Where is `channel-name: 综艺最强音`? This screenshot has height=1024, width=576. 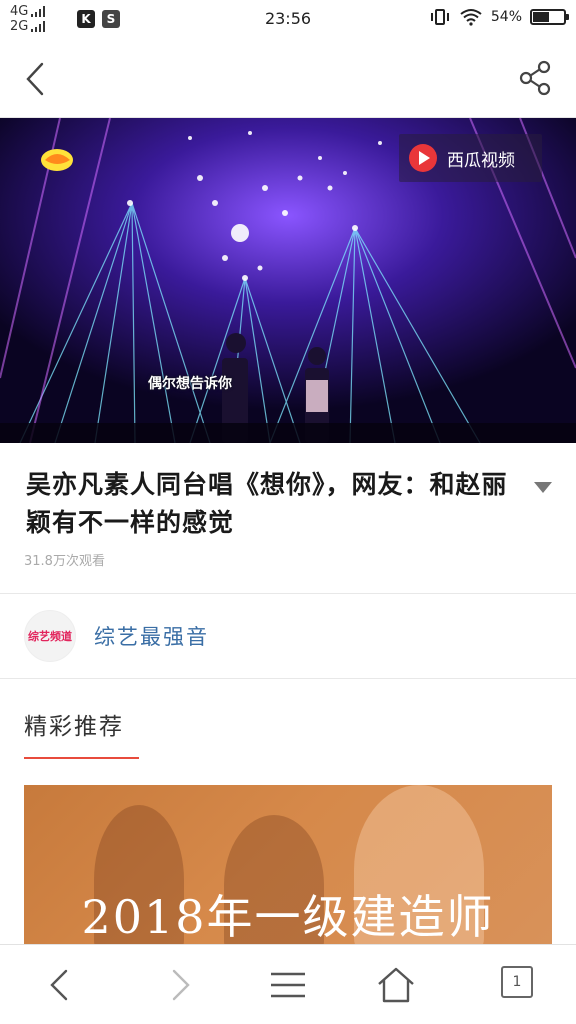 channel-name: 综艺最强音 is located at coordinates (151, 636).